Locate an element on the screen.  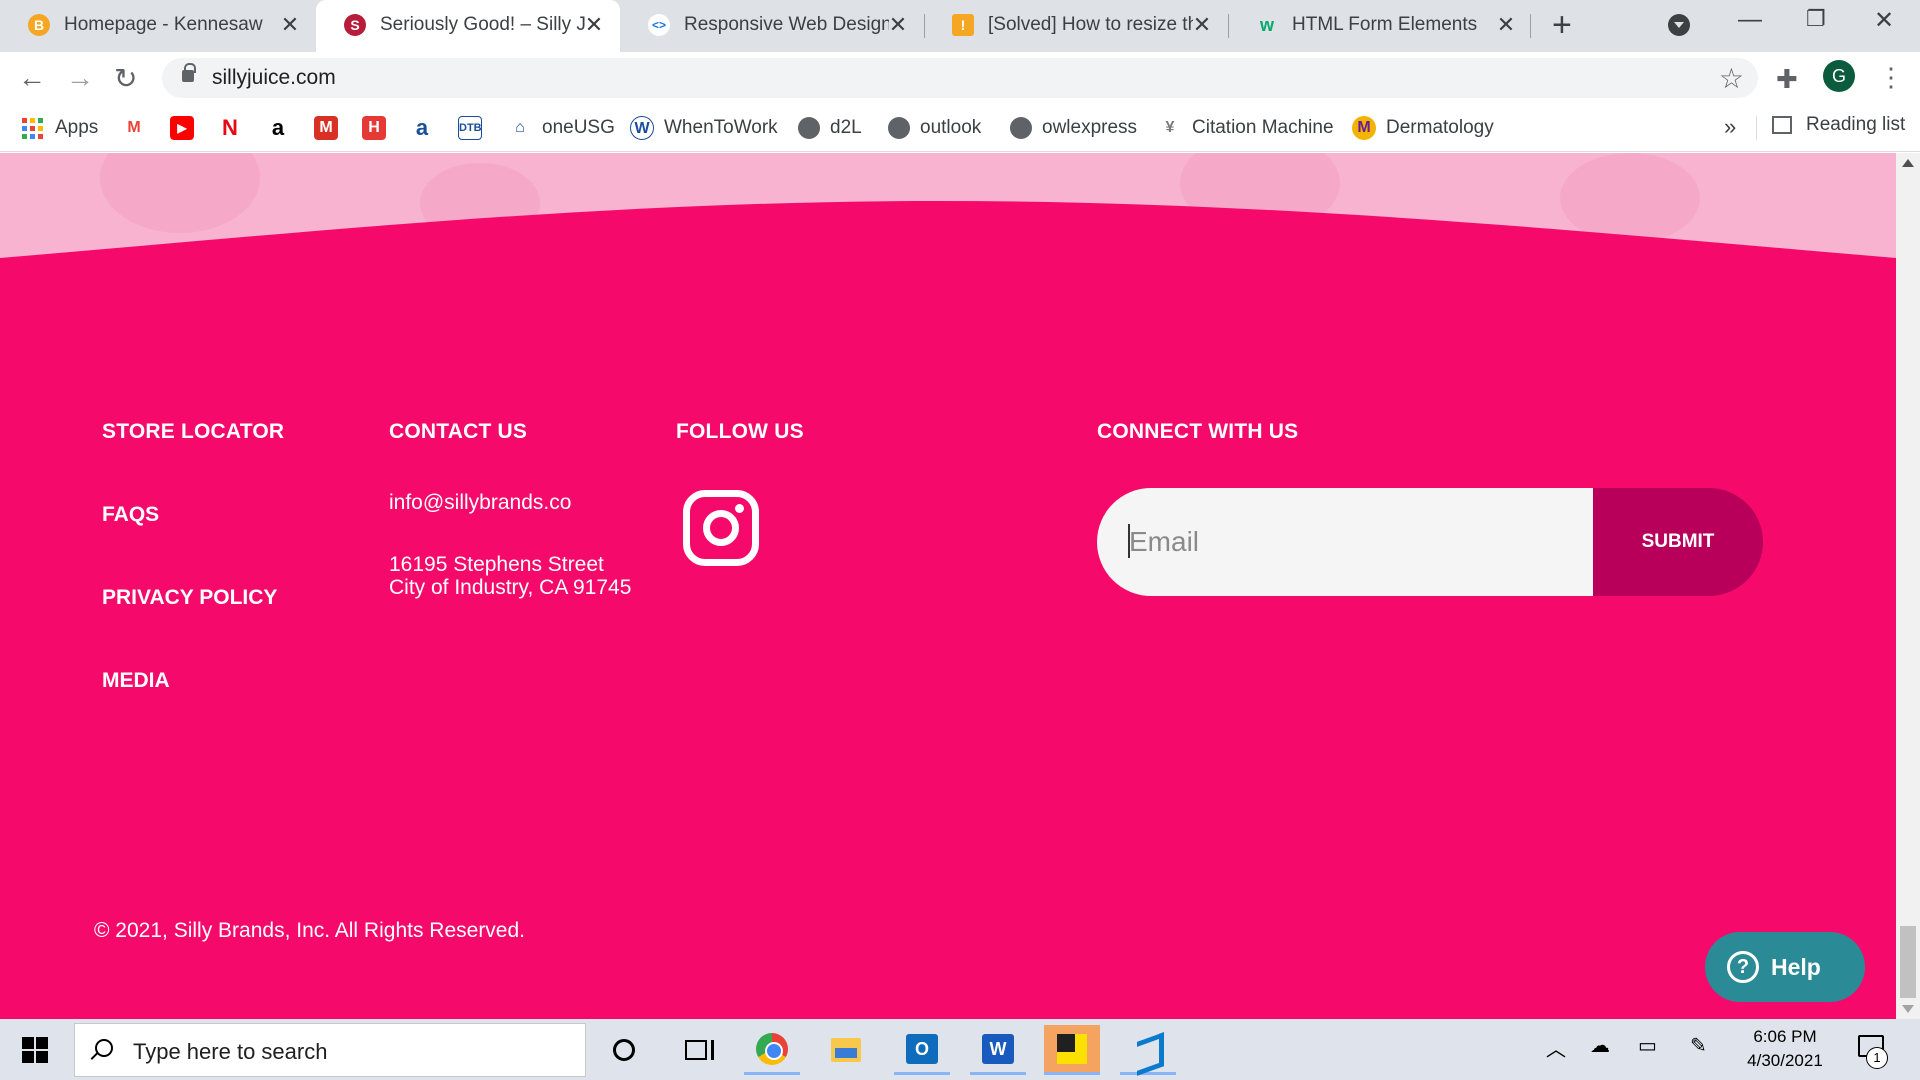
bookmark-label: Dermatology is located at coordinates (1440, 127).